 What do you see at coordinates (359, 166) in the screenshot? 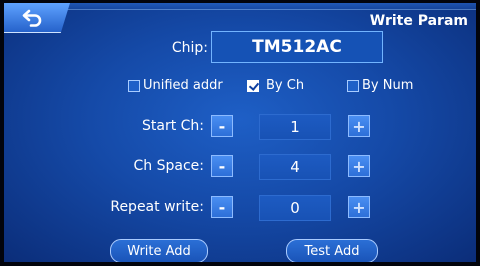
I see `ch-space-plus-button: +` at bounding box center [359, 166].